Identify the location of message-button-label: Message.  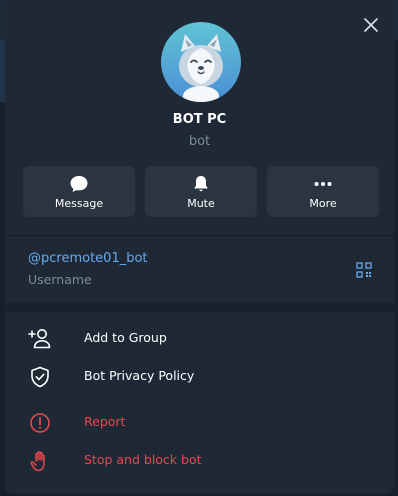
(79, 203).